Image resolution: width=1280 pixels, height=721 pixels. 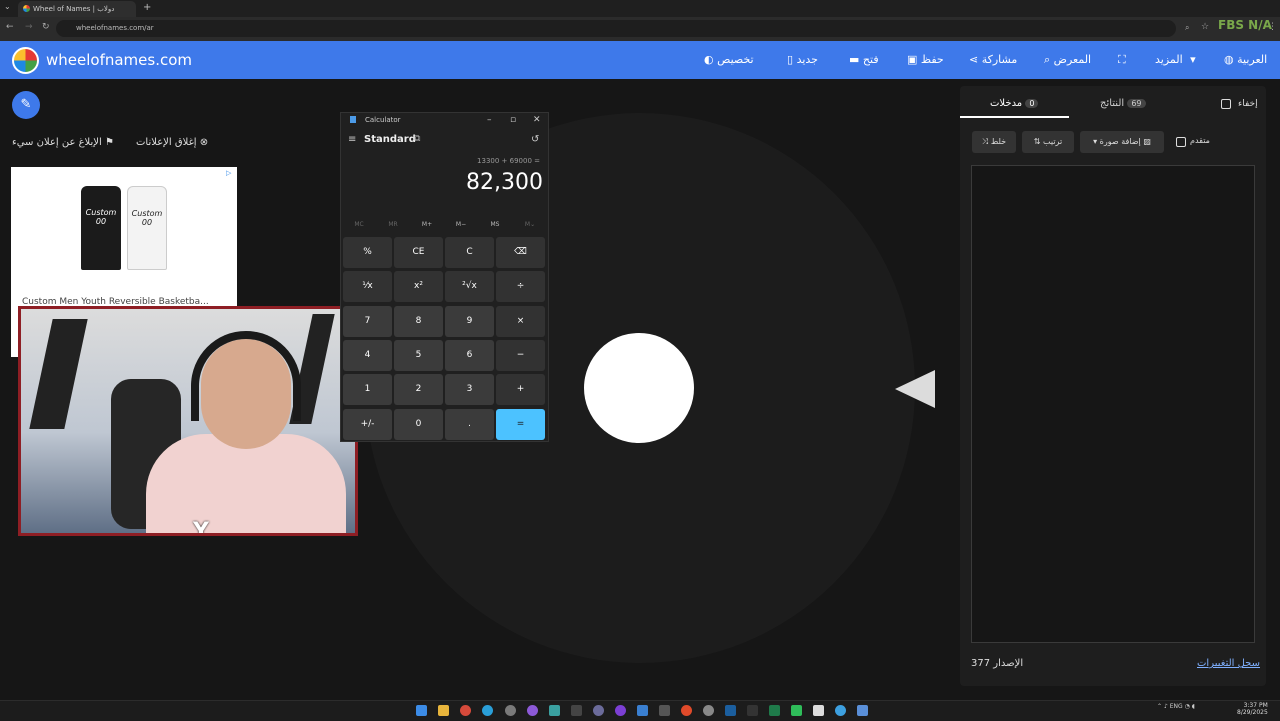 I want to click on keep-on-top-icon: ⧉, so click(x=417, y=139).